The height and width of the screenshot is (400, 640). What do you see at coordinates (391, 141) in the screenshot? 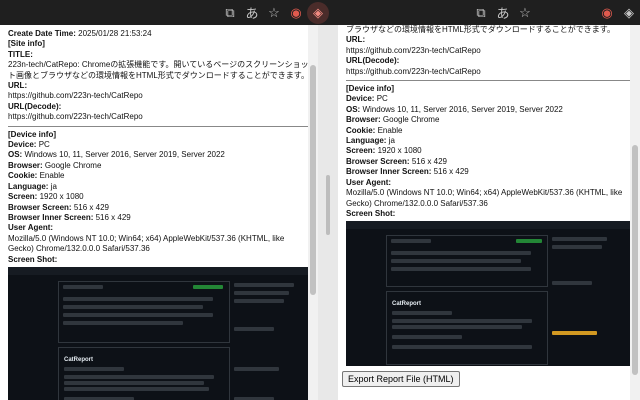
I see `language-value: ja` at bounding box center [391, 141].